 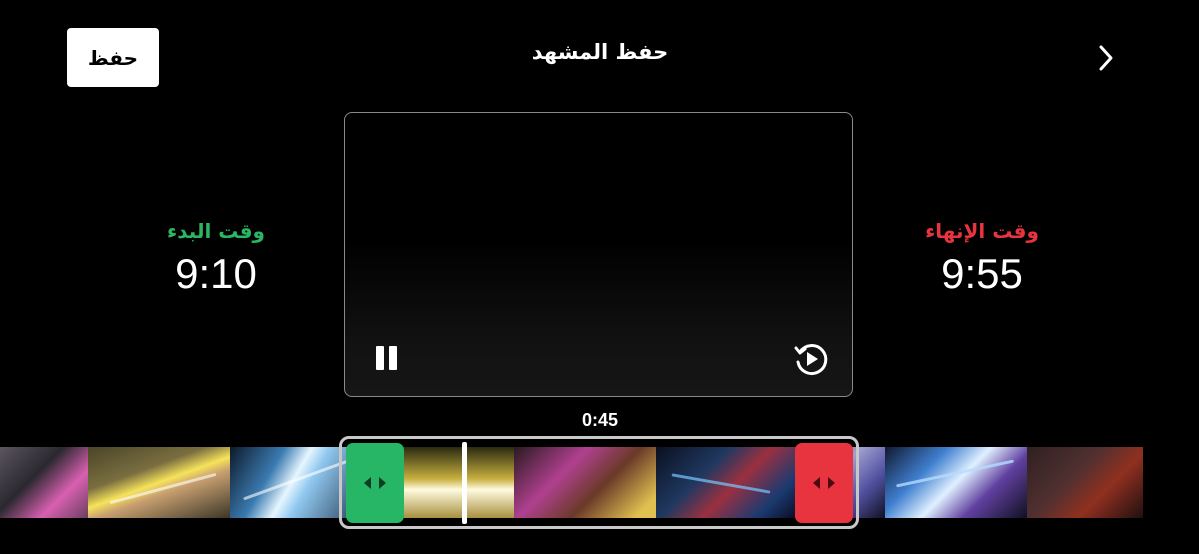 What do you see at coordinates (216, 231) in the screenshot?
I see `start-time-label: وقت البدء` at bounding box center [216, 231].